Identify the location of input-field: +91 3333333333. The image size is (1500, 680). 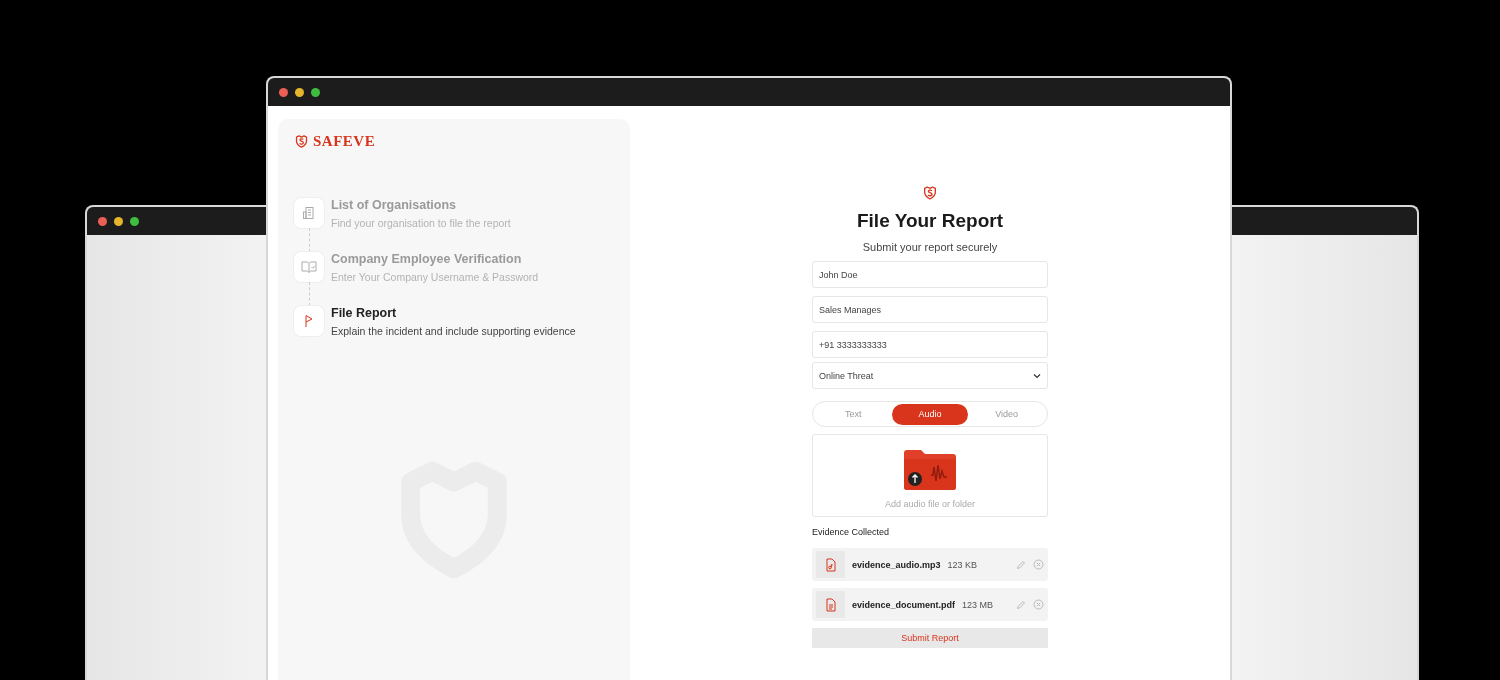
(930, 344).